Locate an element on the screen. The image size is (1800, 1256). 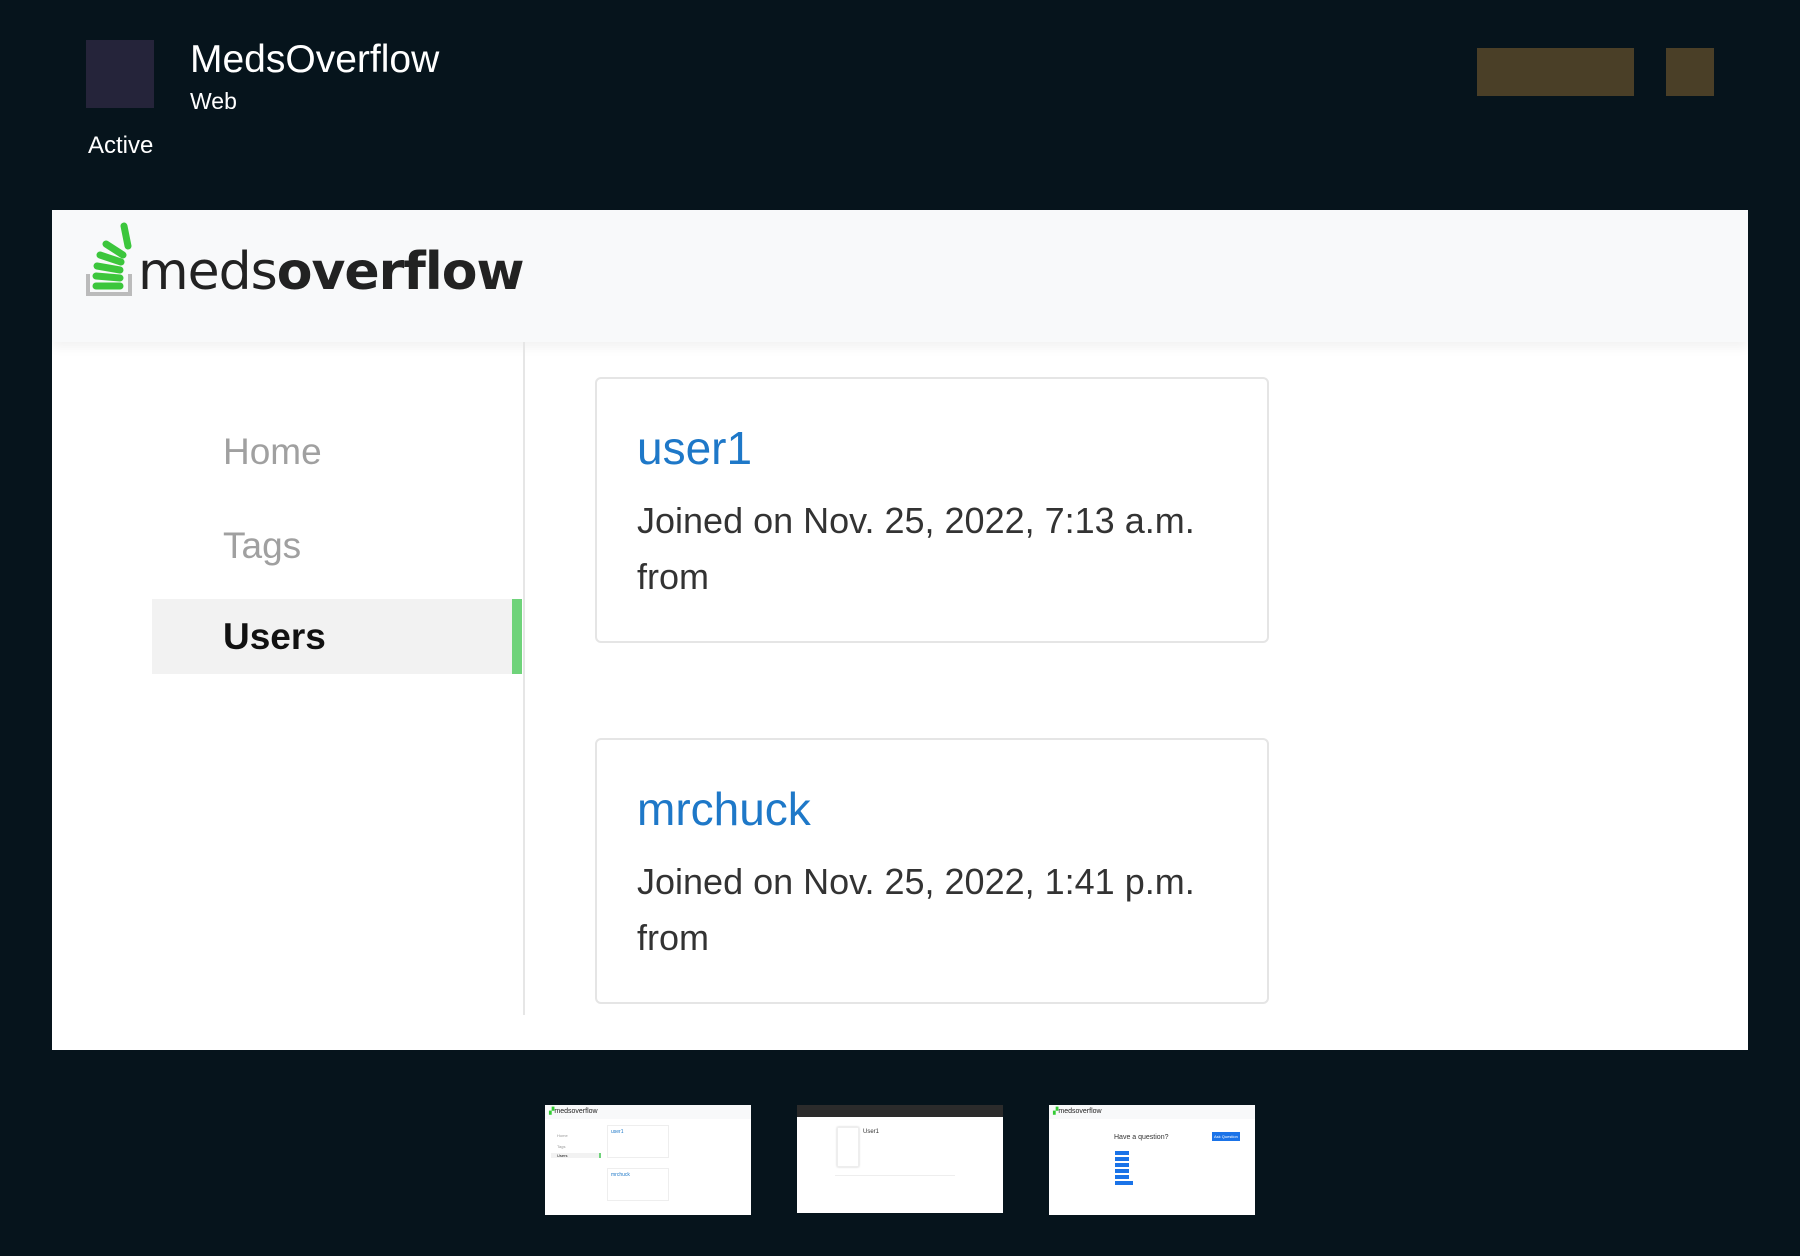
nav-tags: Tags is located at coordinates (337, 545).